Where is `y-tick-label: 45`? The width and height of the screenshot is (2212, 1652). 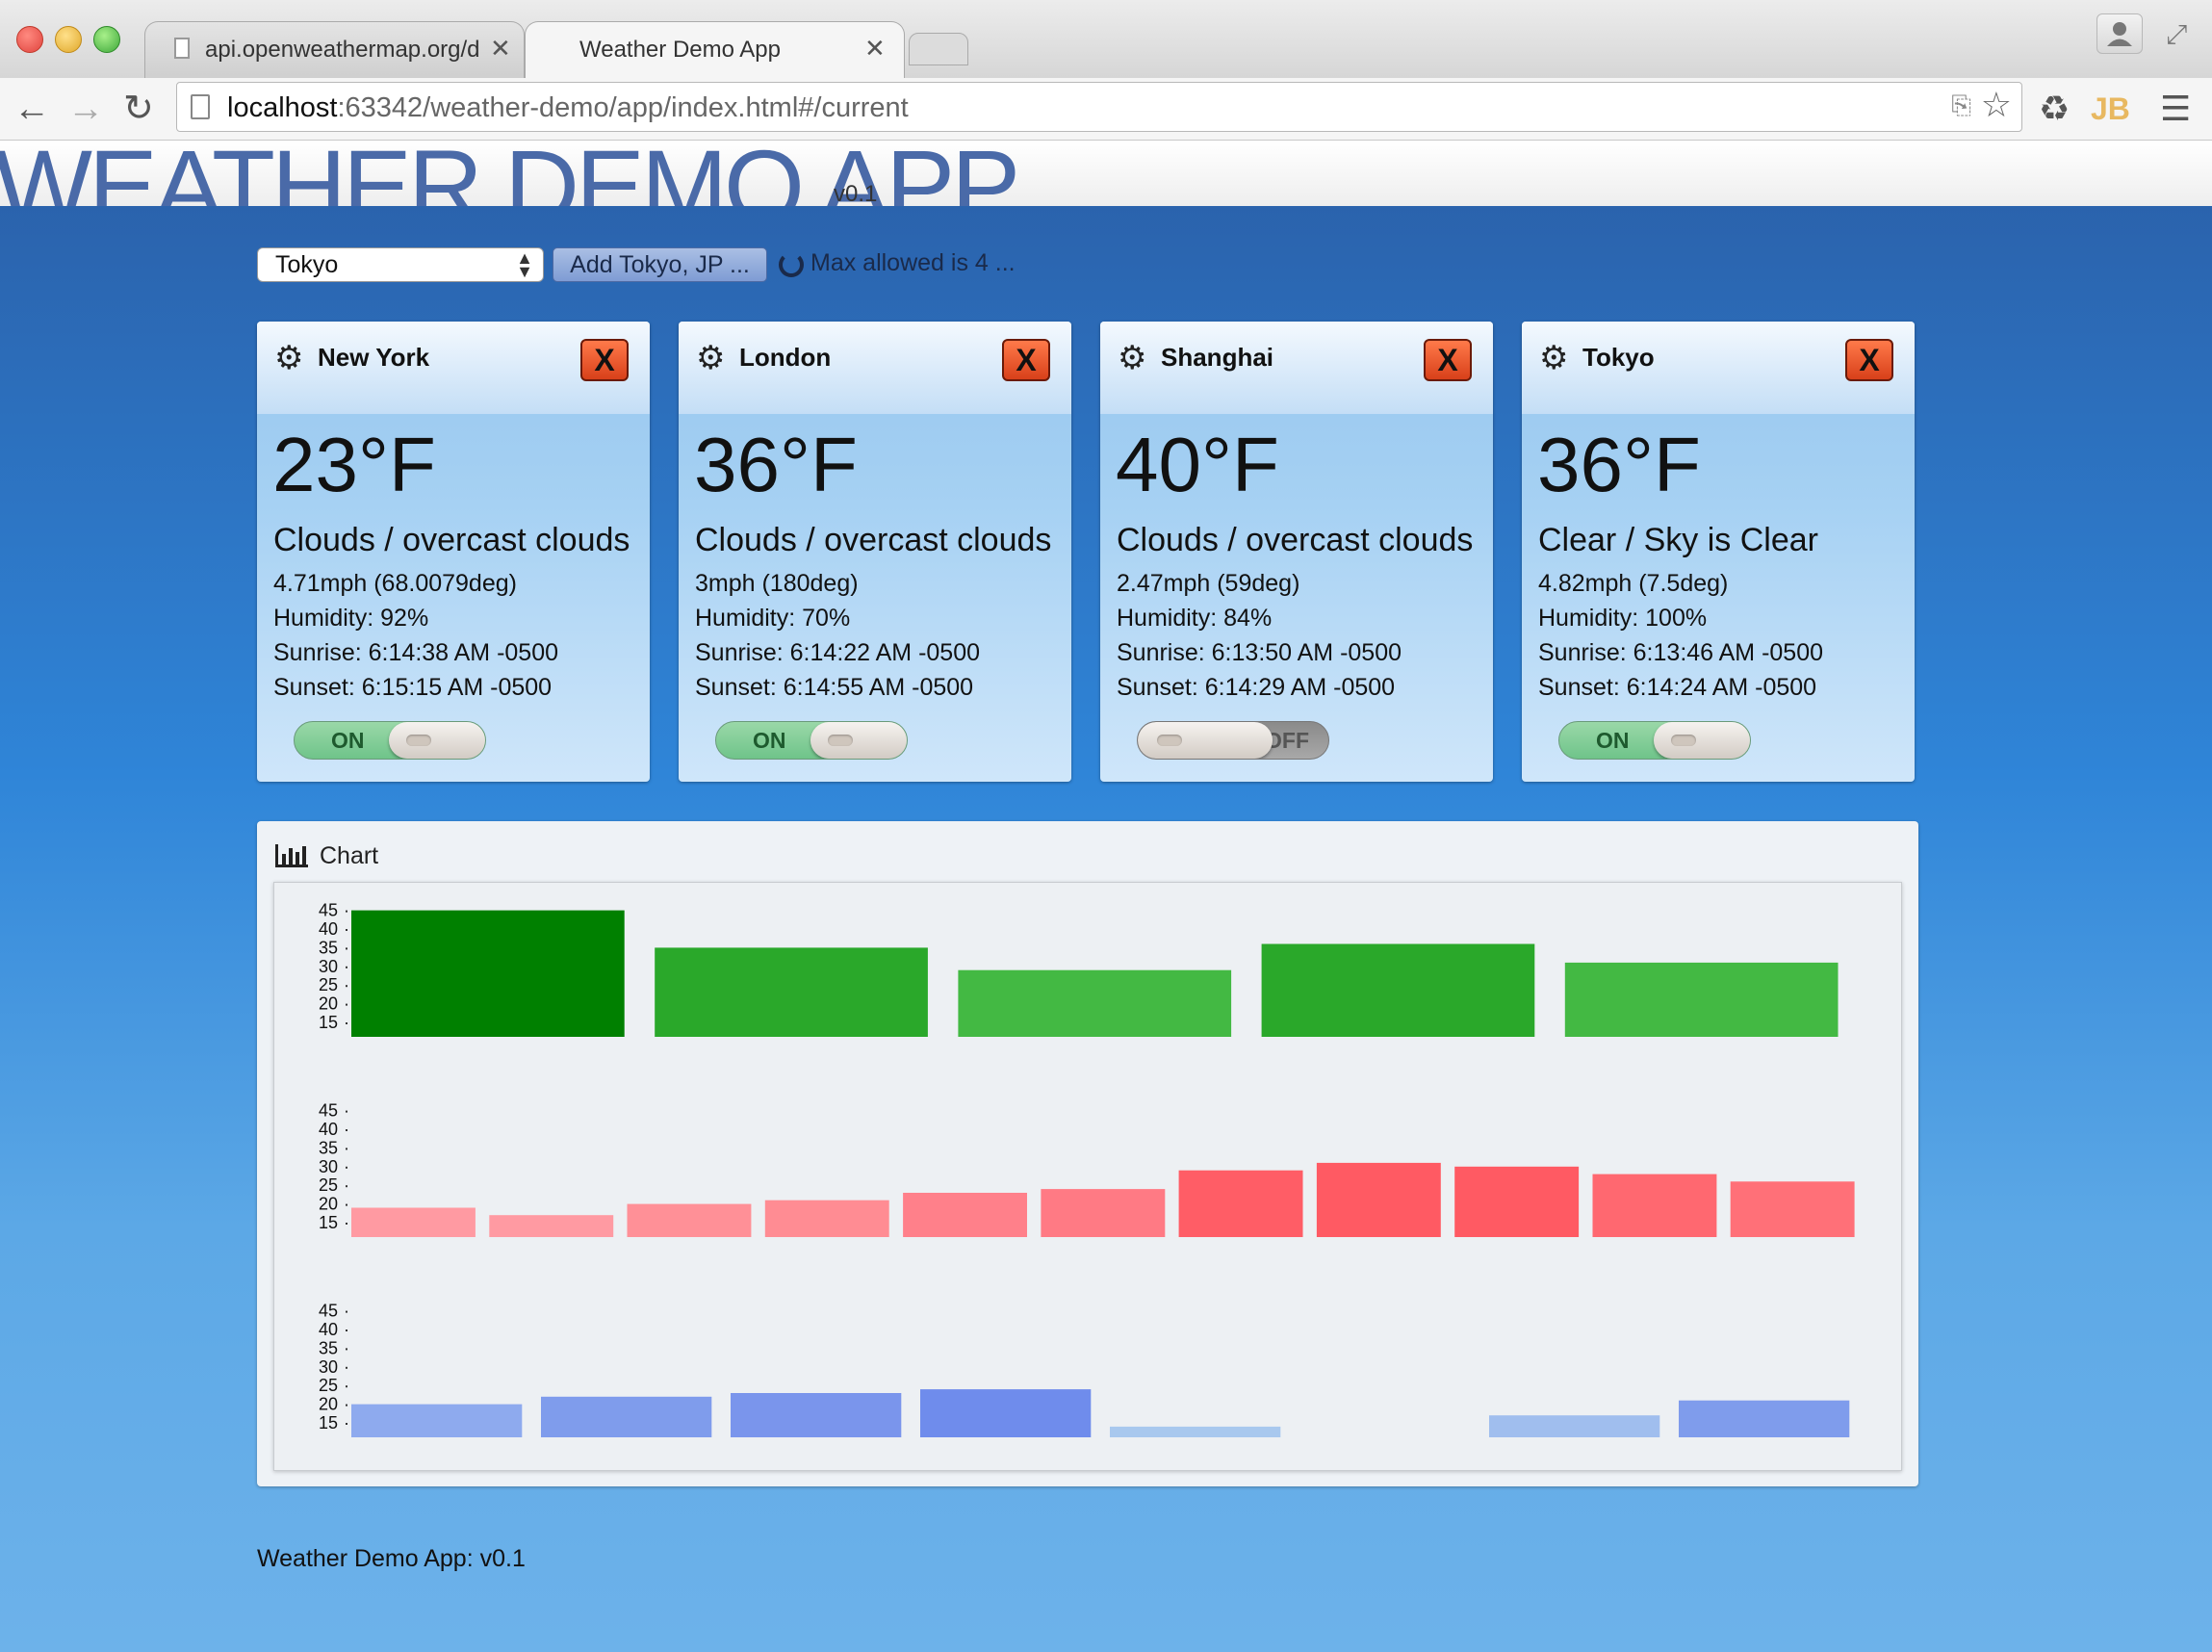 y-tick-label: 45 is located at coordinates (328, 1111).